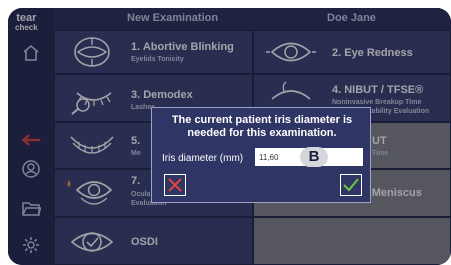 The image size is (451, 265). I want to click on confirm-button, so click(351, 185).